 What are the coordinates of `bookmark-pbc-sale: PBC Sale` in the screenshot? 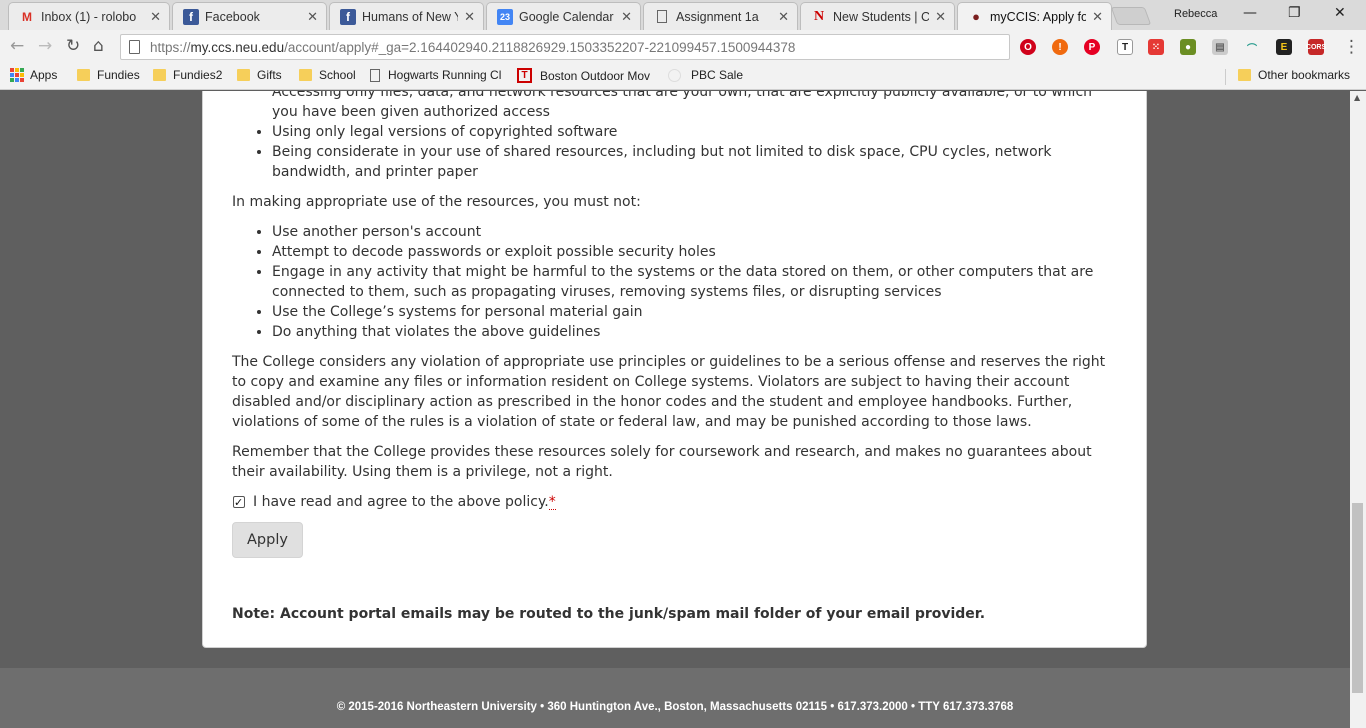 It's located at (705, 75).